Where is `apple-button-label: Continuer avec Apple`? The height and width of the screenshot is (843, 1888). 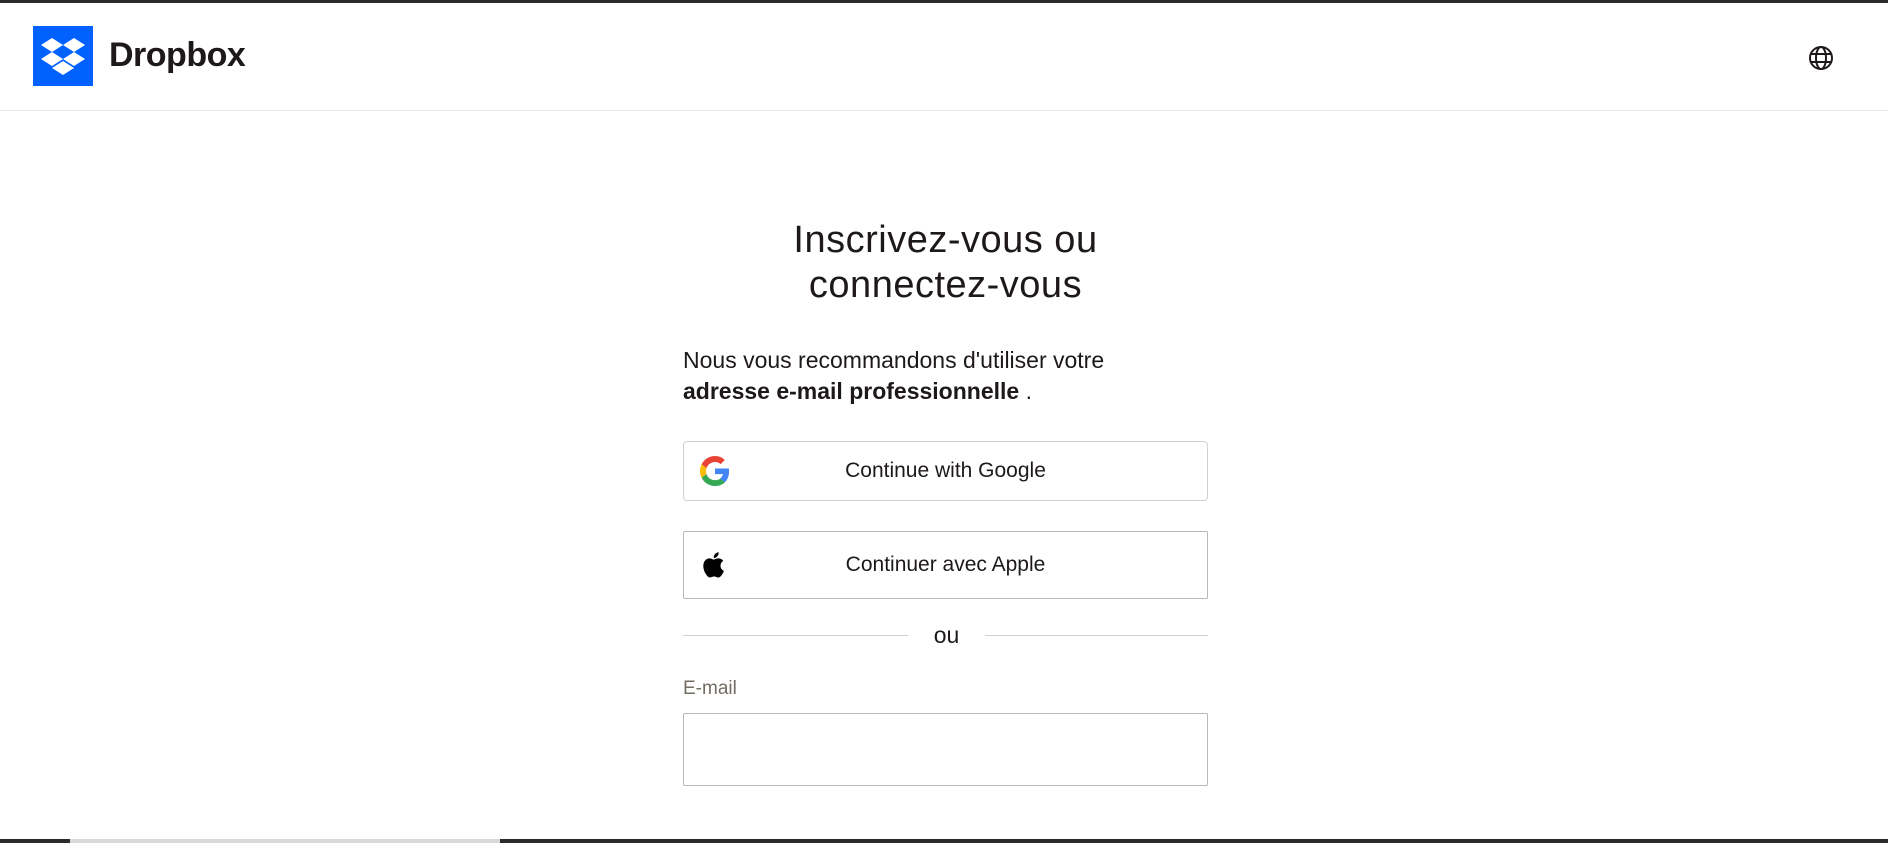 apple-button-label: Continuer avec Apple is located at coordinates (945, 564).